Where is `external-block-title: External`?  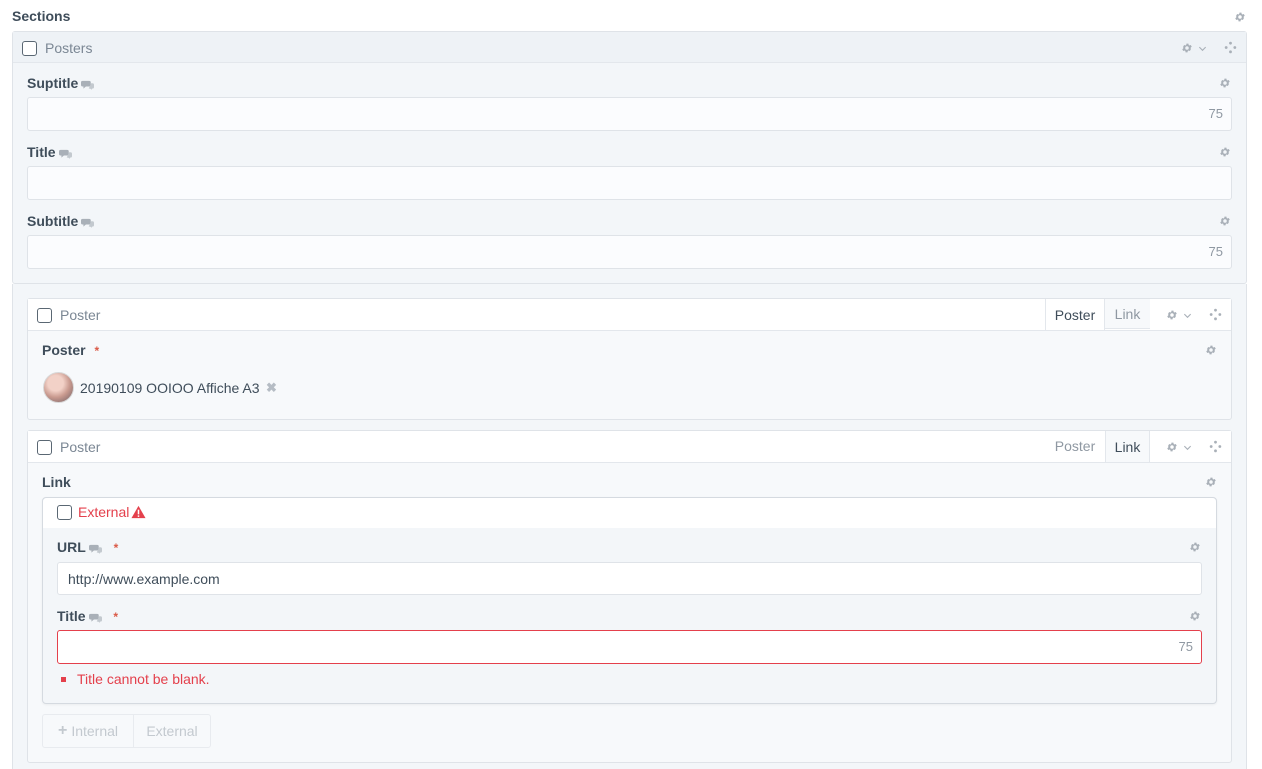
external-block-title: External is located at coordinates (104, 512).